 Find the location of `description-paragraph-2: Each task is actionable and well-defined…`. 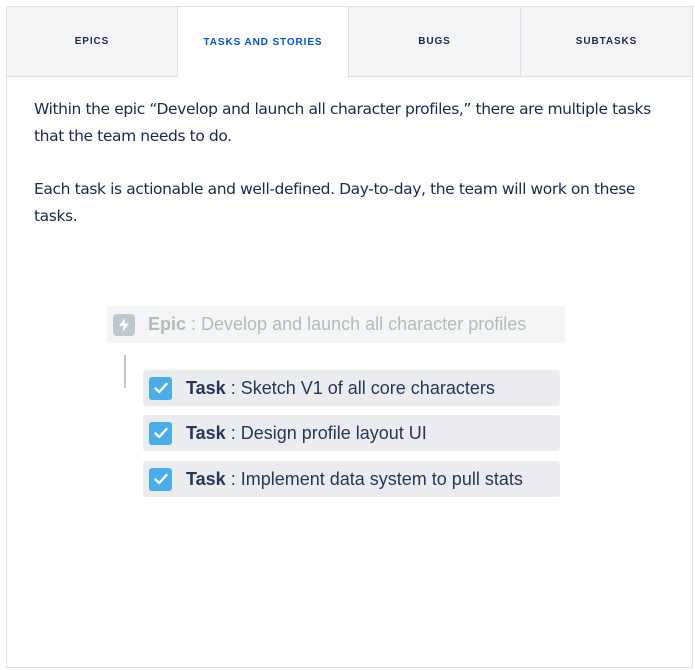

description-paragraph-2: Each task is actionable and well-defined… is located at coordinates (335, 202).